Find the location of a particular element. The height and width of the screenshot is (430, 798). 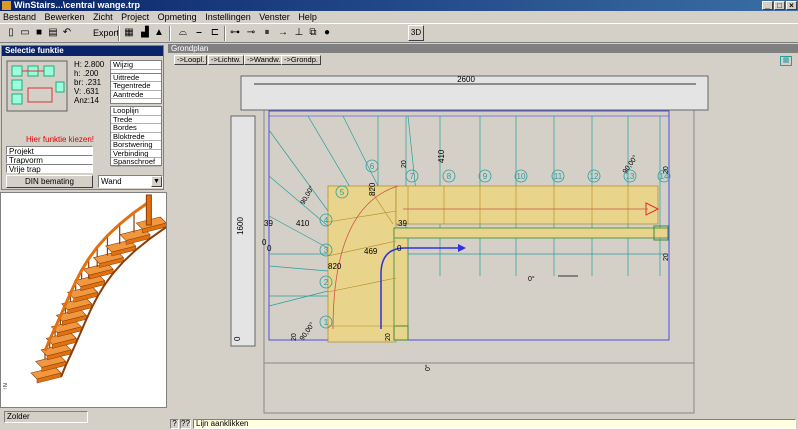

element-item-borstwering: Borstwering is located at coordinates (136, 145).